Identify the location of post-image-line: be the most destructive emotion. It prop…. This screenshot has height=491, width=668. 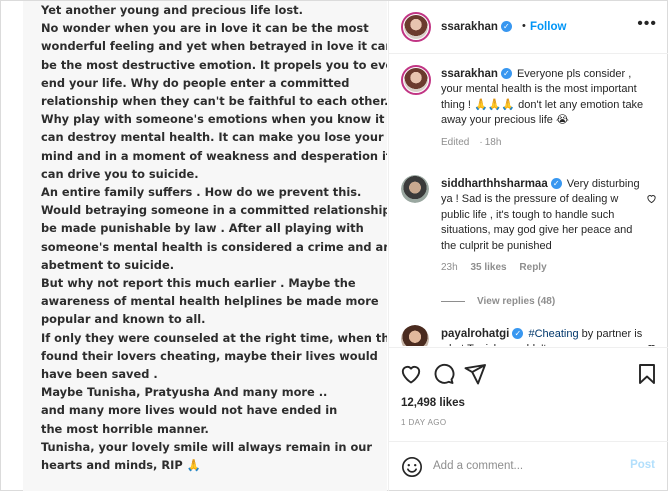
(214, 64).